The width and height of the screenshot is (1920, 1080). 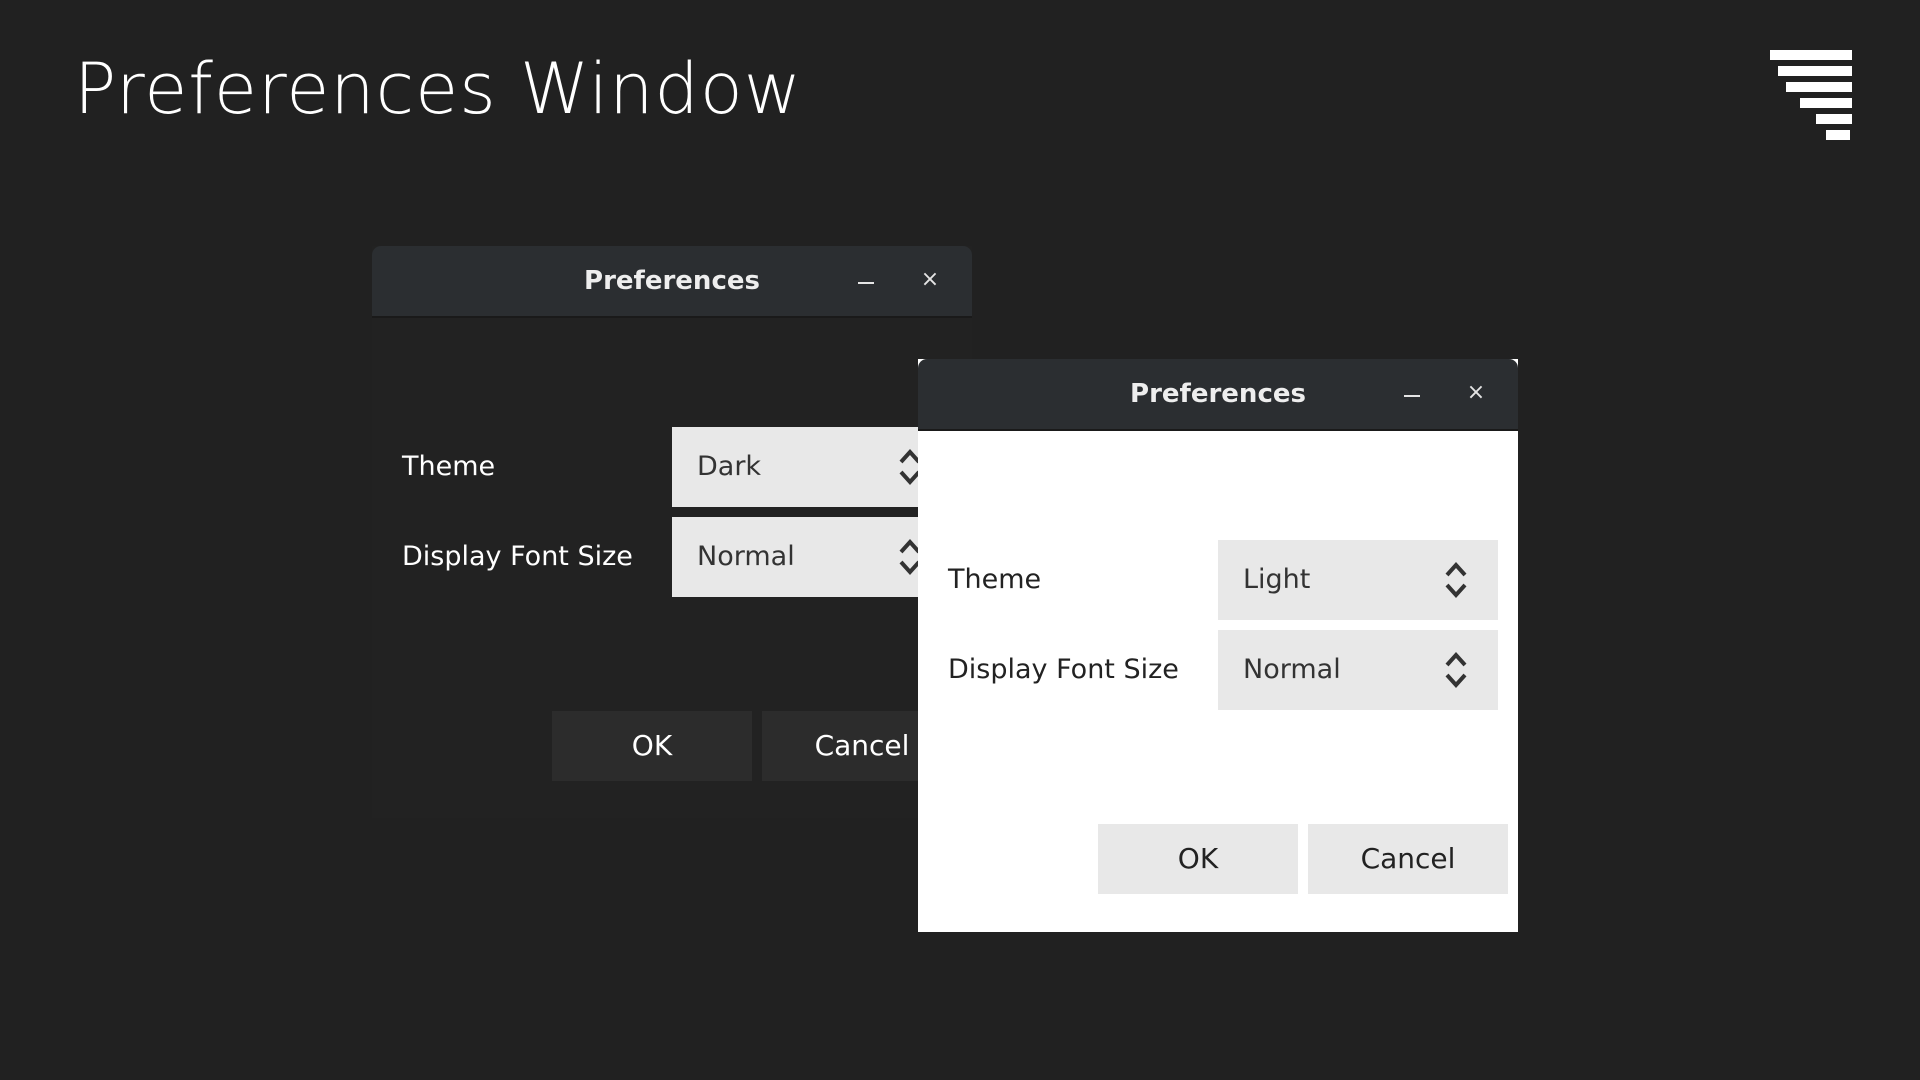 What do you see at coordinates (1811, 95) in the screenshot?
I see `striped-funnel-logo` at bounding box center [1811, 95].